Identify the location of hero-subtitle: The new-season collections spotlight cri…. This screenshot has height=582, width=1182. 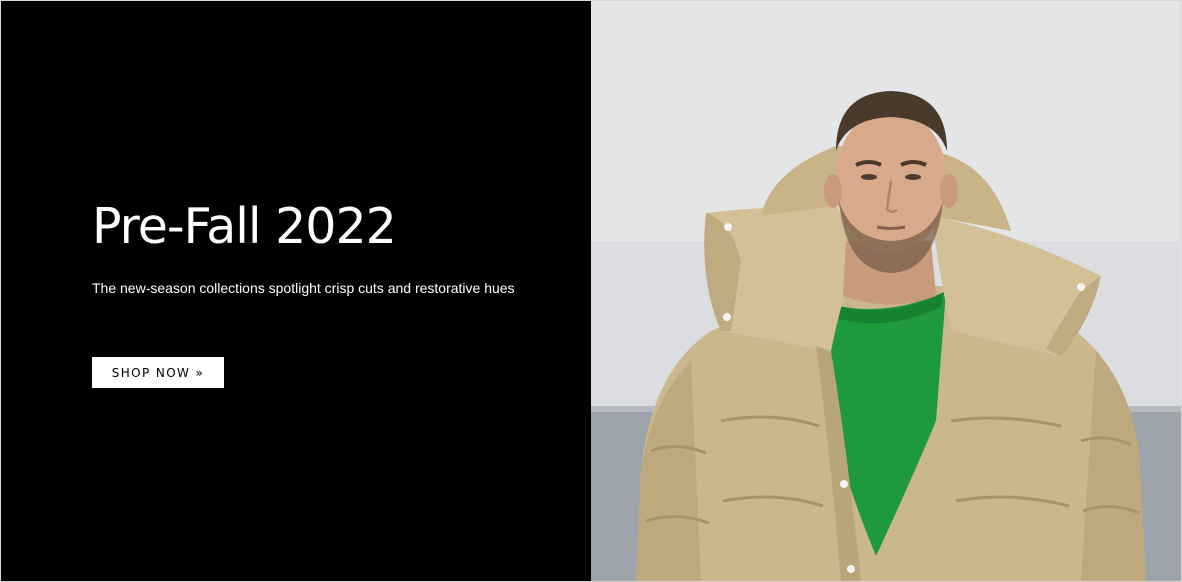
(303, 288).